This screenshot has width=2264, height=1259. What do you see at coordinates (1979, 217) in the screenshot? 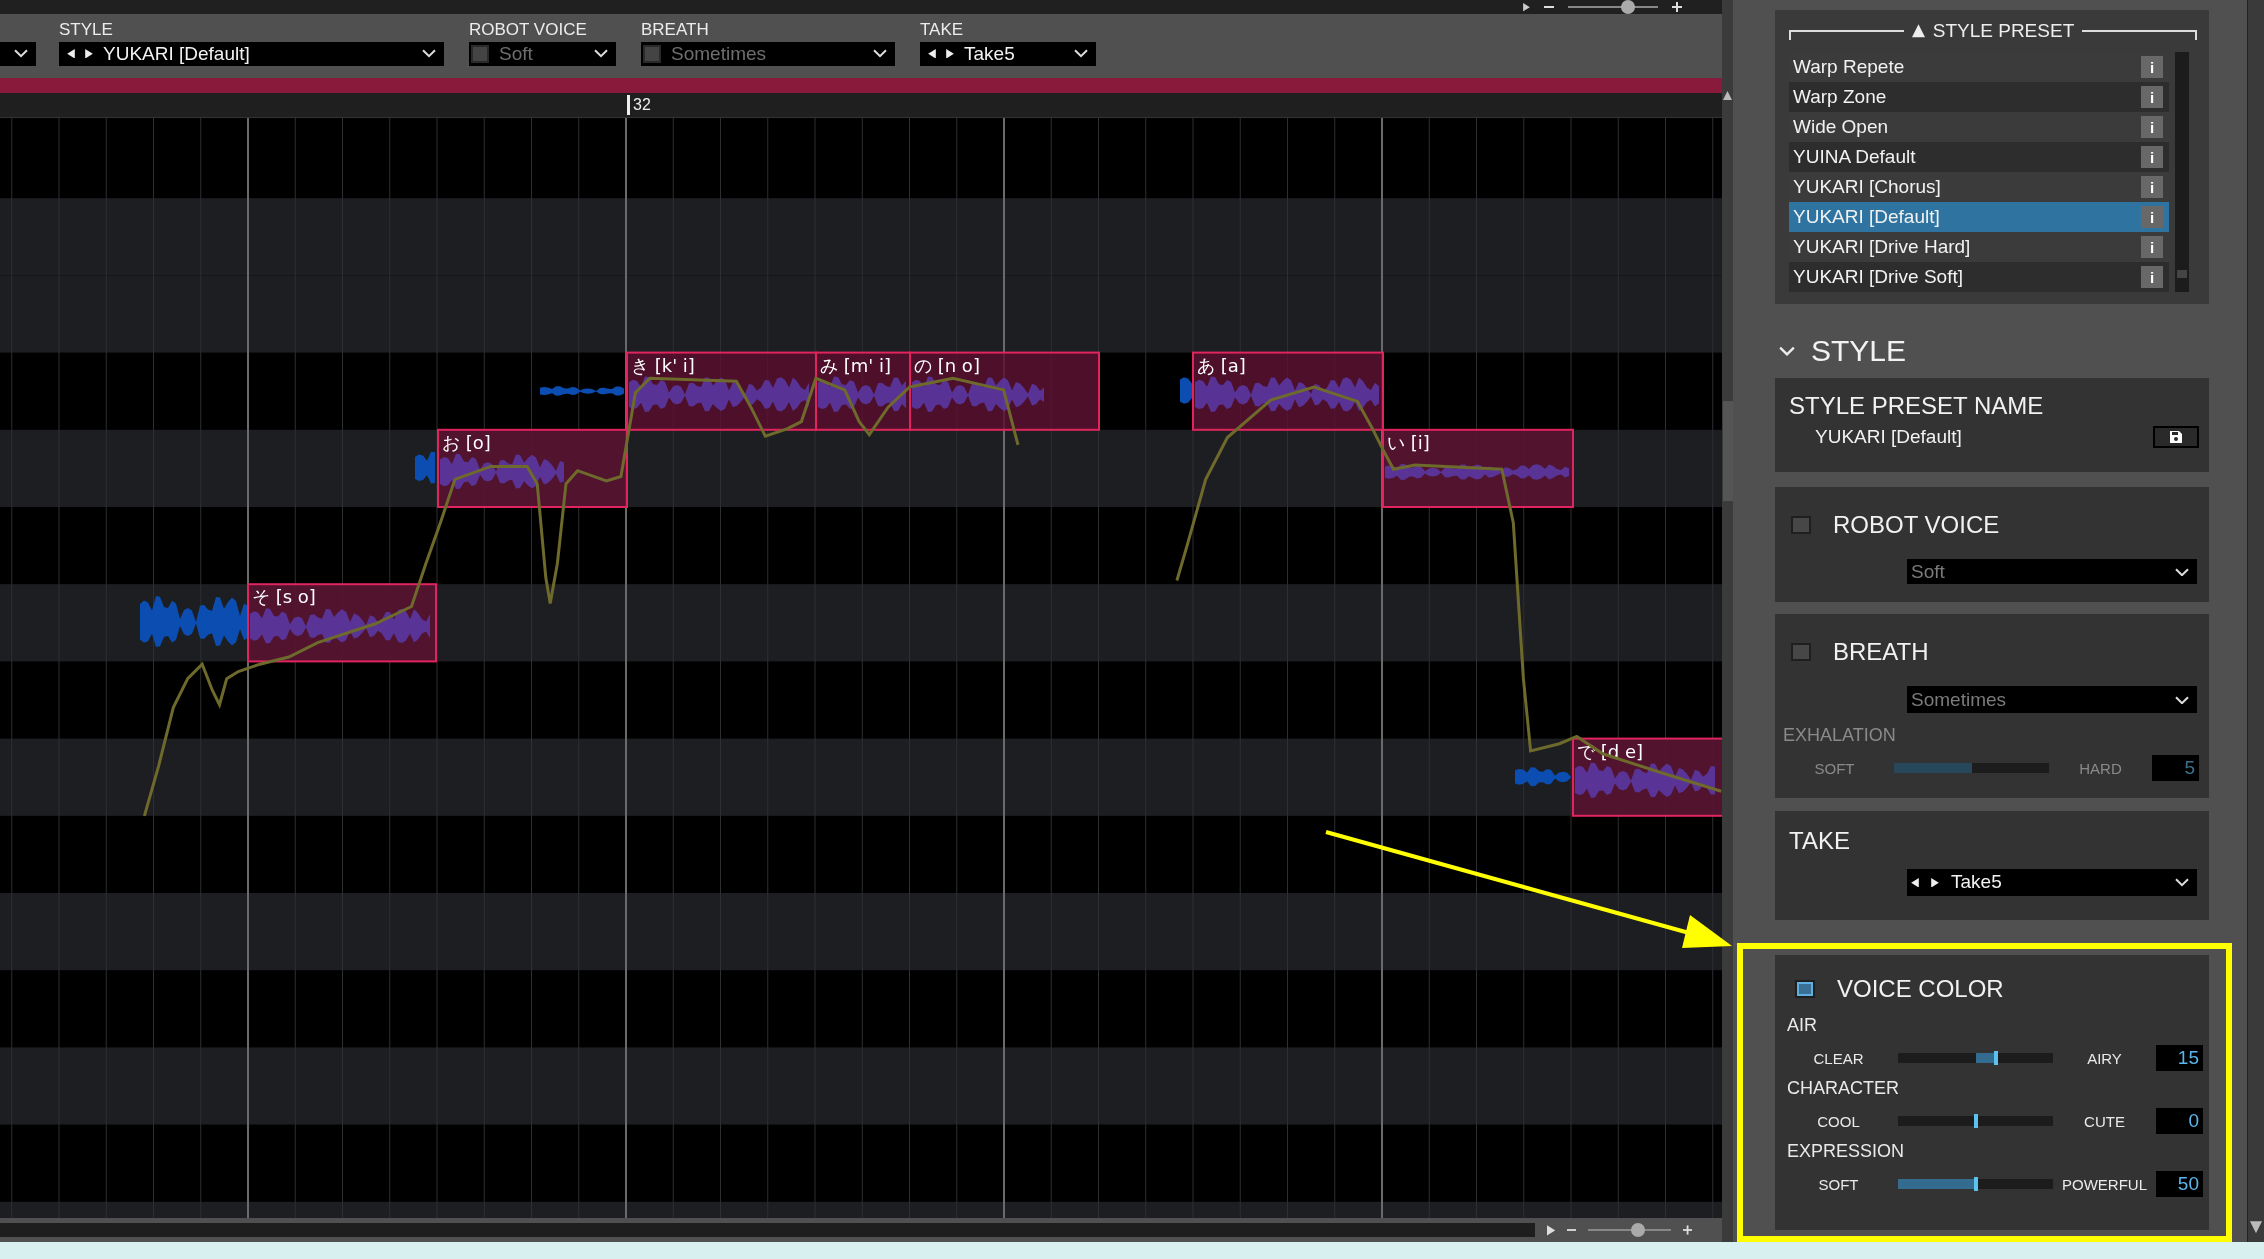
I see `preset-list-item: YUKARI [Default] i` at bounding box center [1979, 217].